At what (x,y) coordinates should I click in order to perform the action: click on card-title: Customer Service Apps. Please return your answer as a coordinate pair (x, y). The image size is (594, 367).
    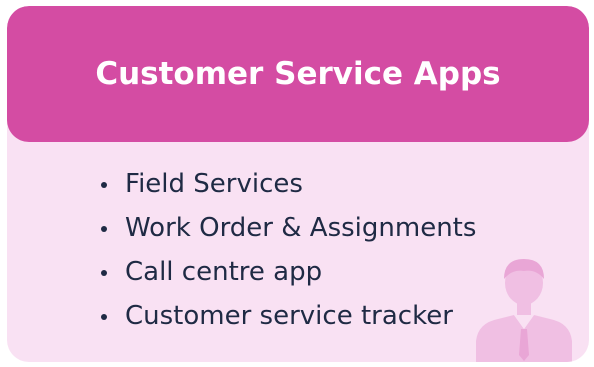
    Looking at the image, I should click on (298, 74).